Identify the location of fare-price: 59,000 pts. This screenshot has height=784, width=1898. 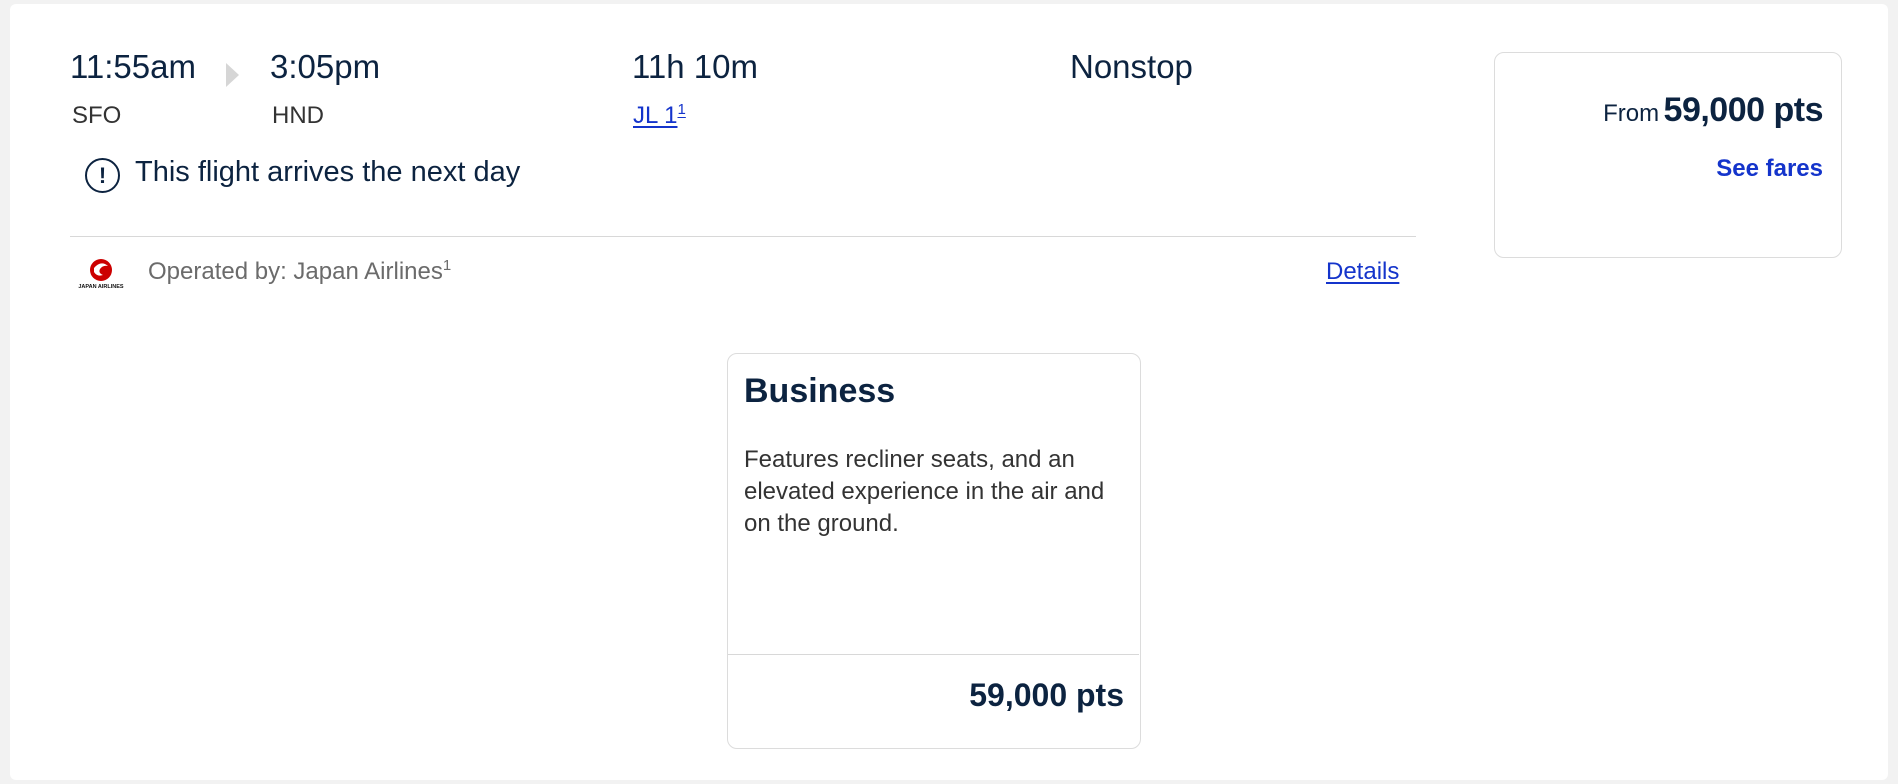
(1046, 695).